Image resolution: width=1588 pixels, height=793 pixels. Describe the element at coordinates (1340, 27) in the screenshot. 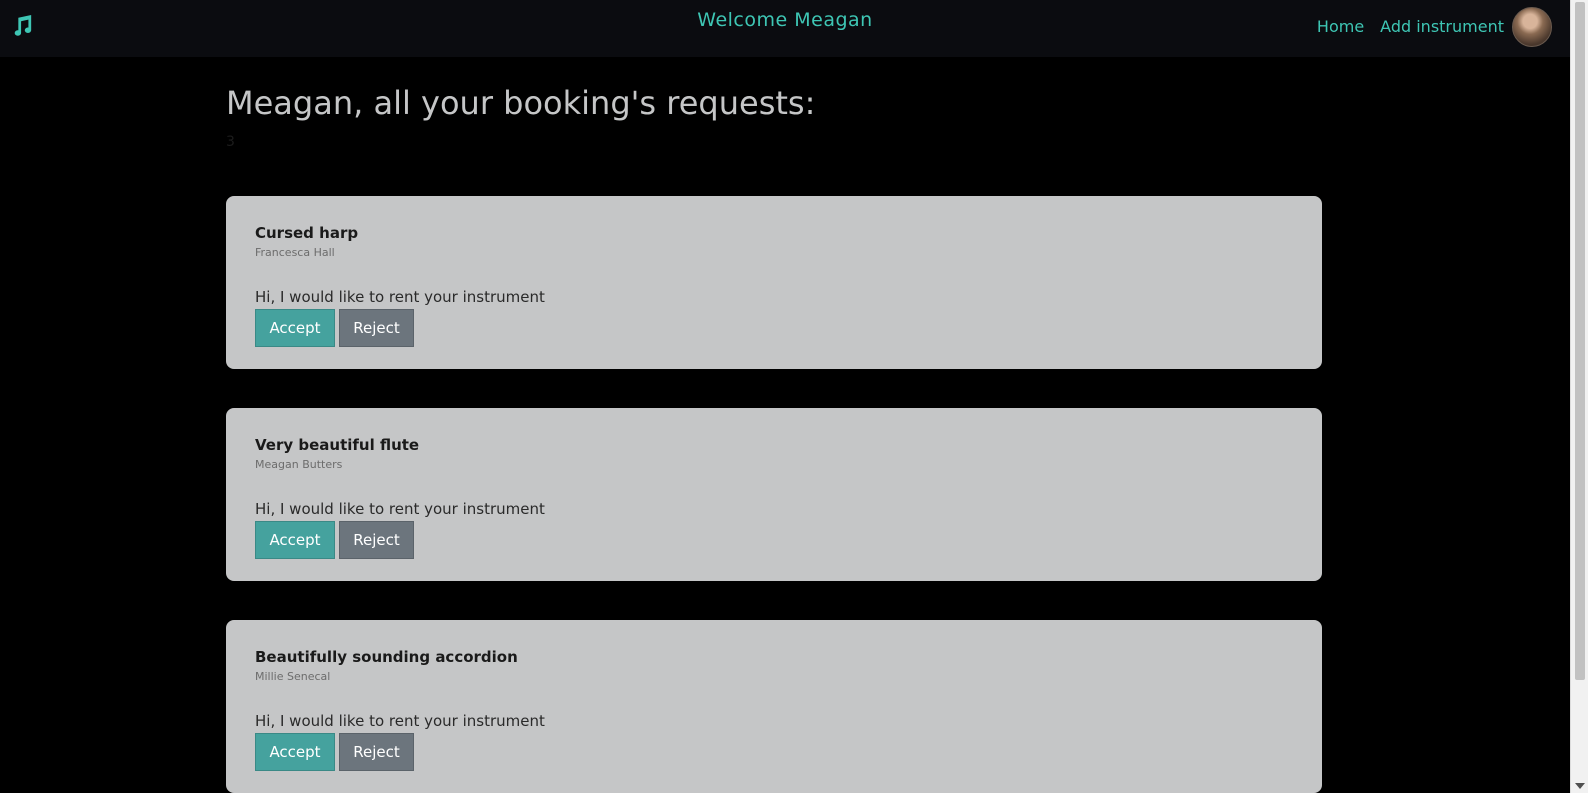

I see `nav-home-link: Home` at that location.